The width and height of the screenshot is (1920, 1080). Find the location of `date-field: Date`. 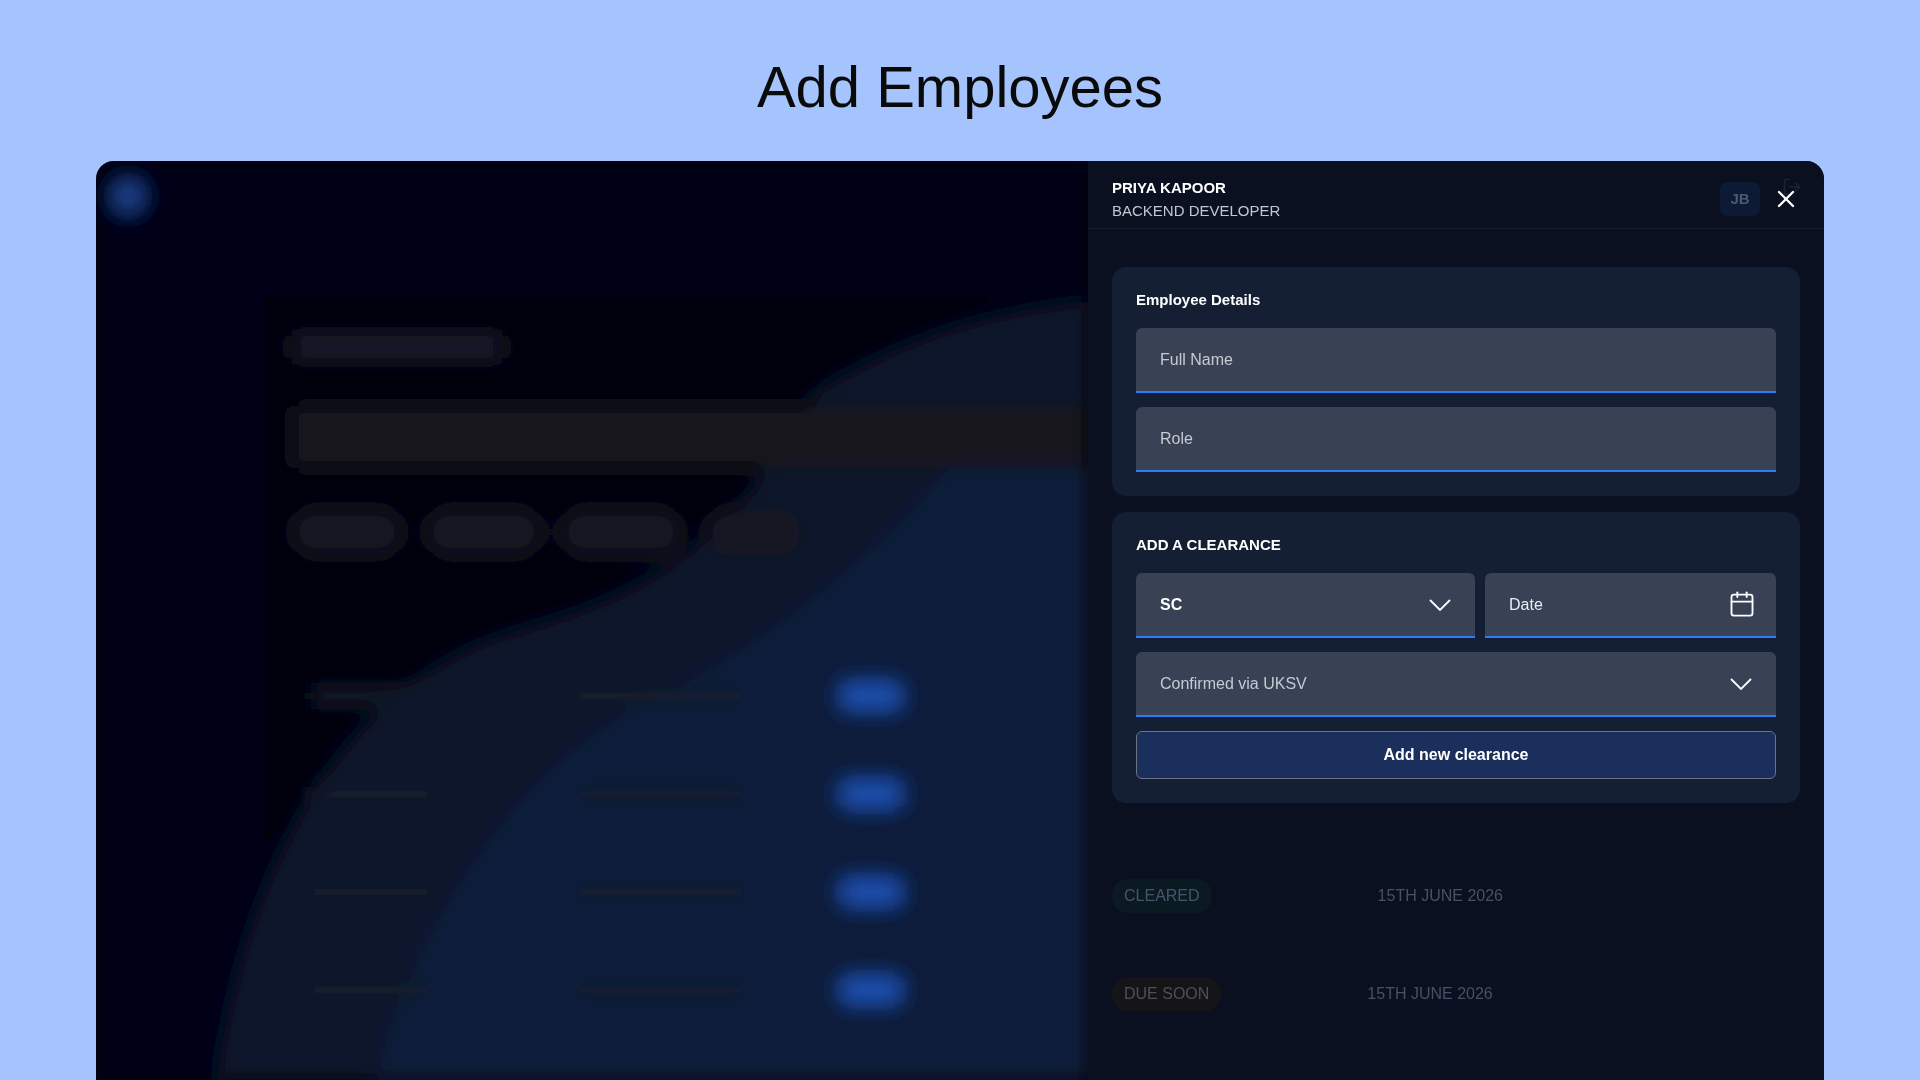

date-field: Date is located at coordinates (1630, 605).